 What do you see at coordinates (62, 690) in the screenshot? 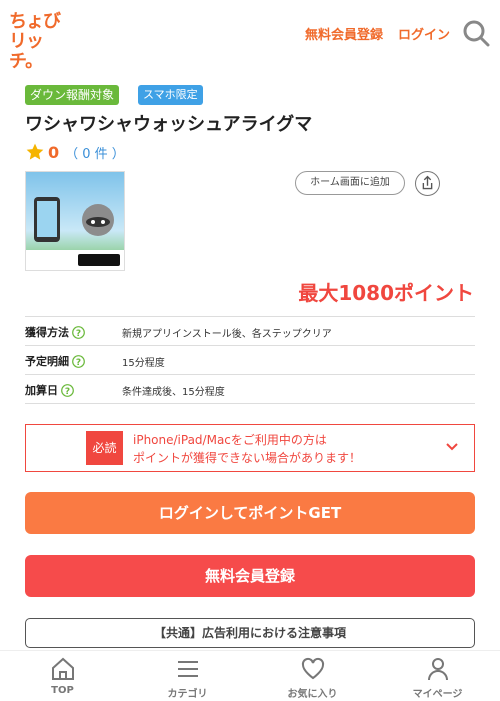
I see `nav-label: TOP` at bounding box center [62, 690].